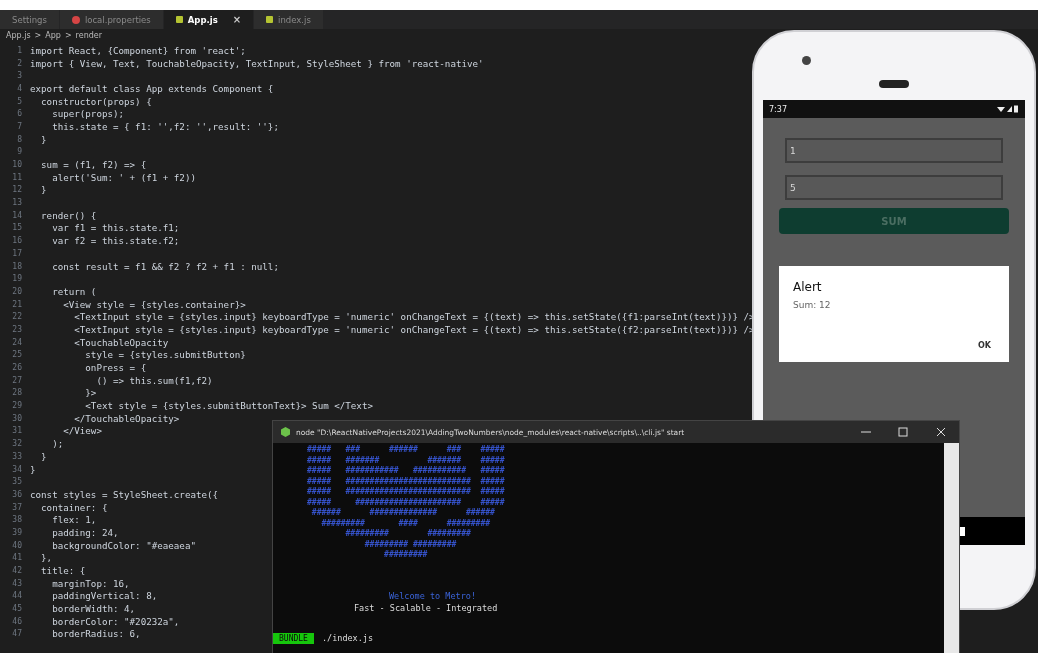  I want to click on line-number: 38, so click(17, 520).